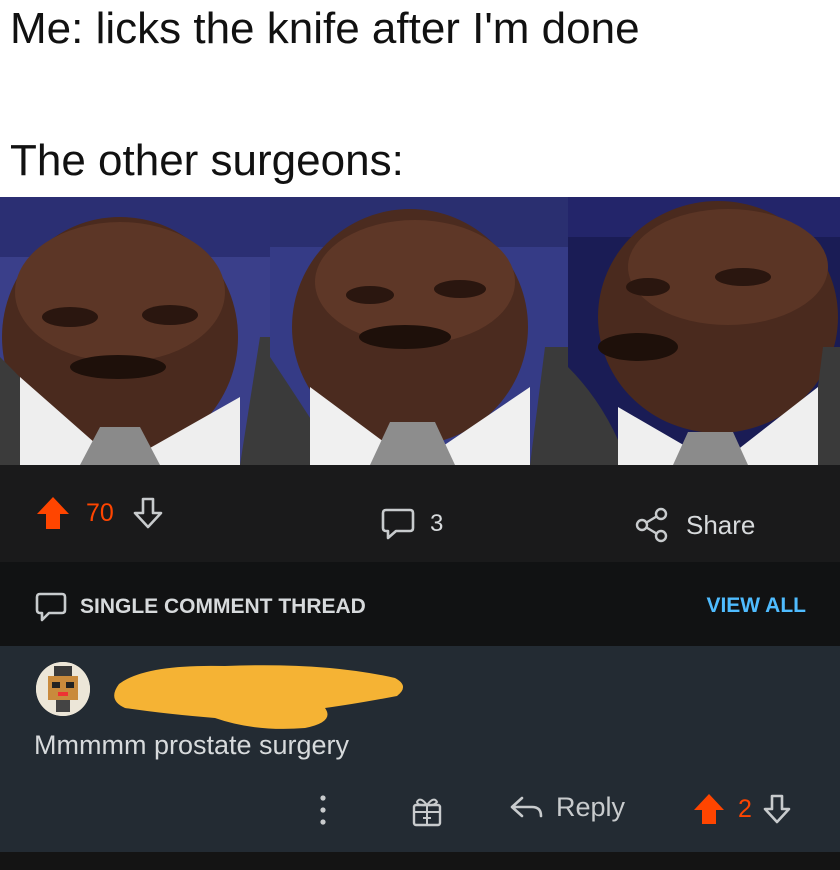 This screenshot has height=870, width=840. Describe the element at coordinates (260, 698) in the screenshot. I see `username-redaction-scribble` at that location.